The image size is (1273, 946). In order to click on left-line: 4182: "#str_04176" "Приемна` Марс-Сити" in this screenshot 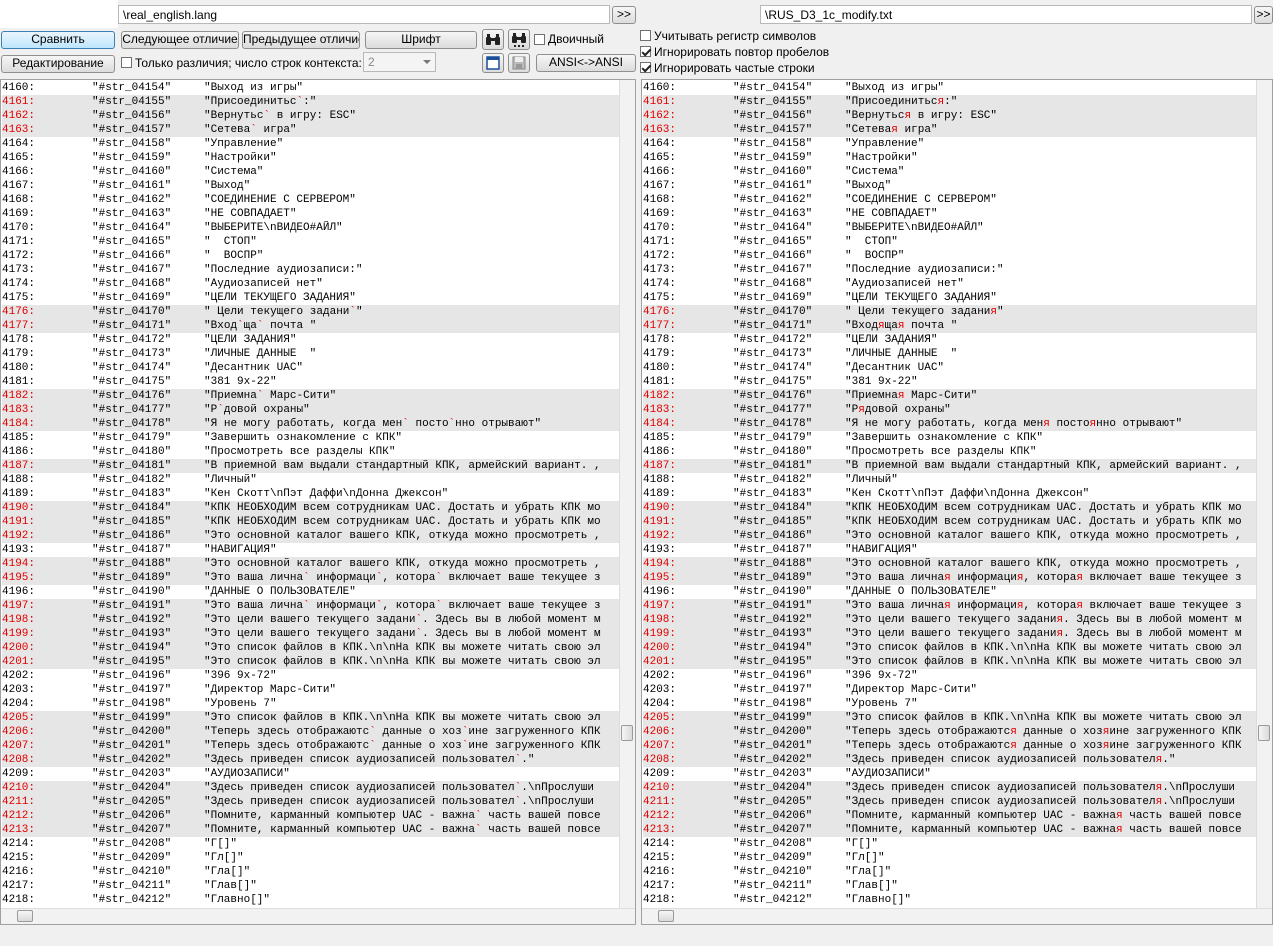, I will do `click(311, 396)`.